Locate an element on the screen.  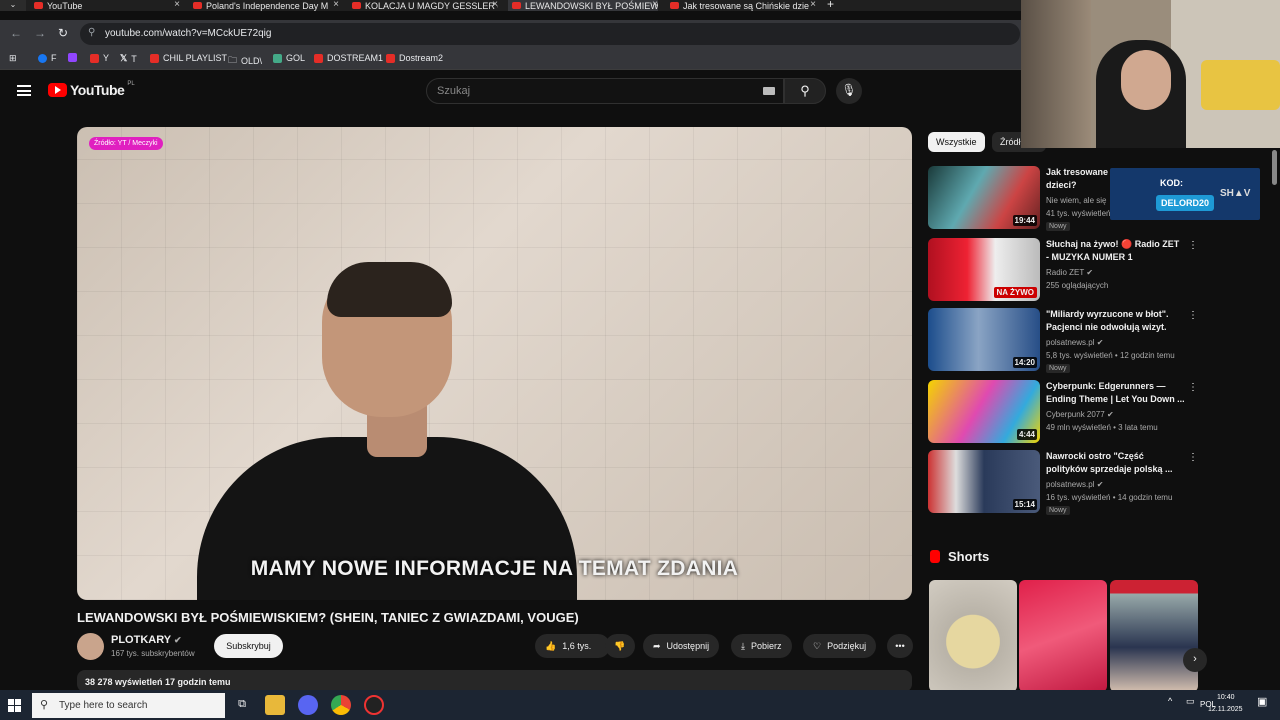
tab-youtube: YouTube × is located at coordinates (107, 5).